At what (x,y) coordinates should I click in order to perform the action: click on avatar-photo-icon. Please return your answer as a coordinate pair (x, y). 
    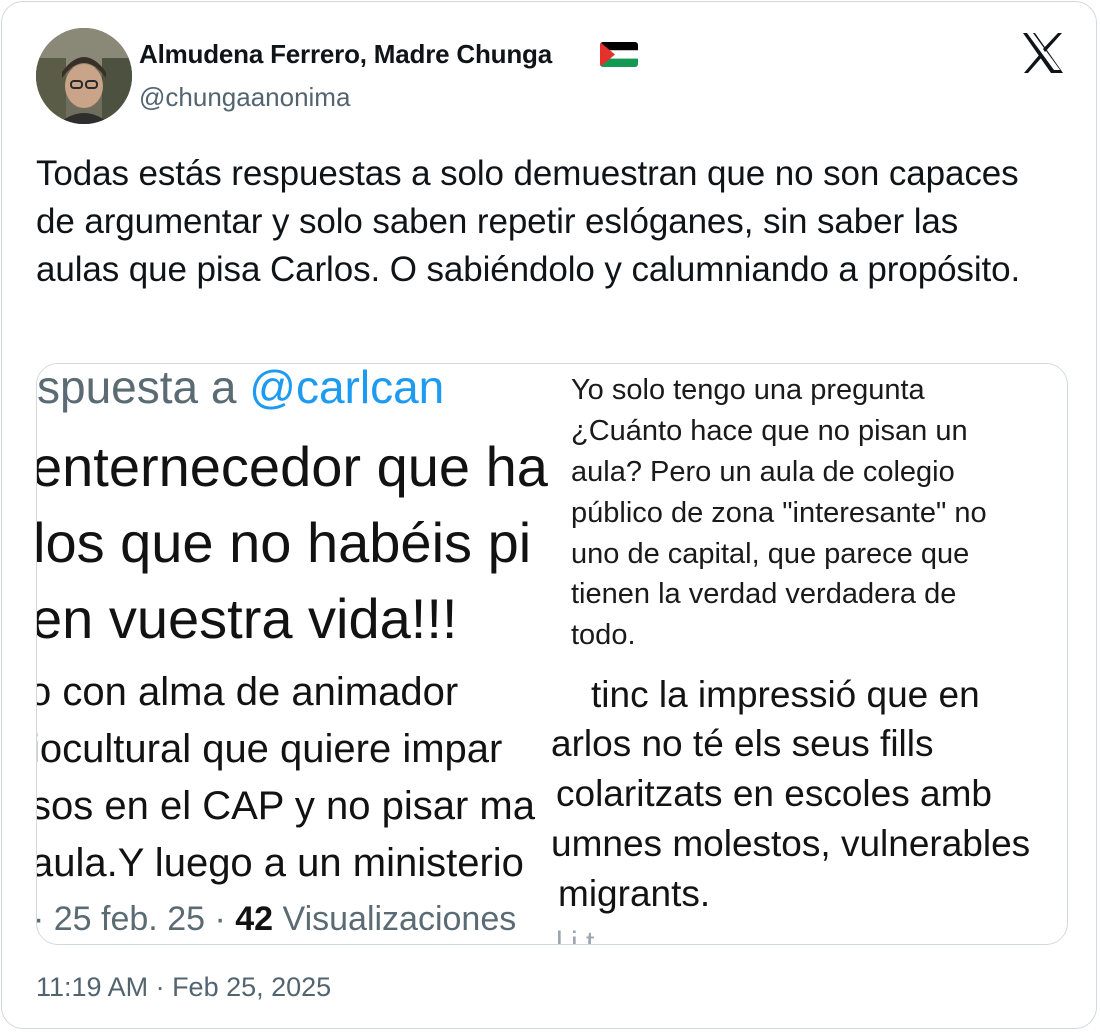
    Looking at the image, I should click on (84, 76).